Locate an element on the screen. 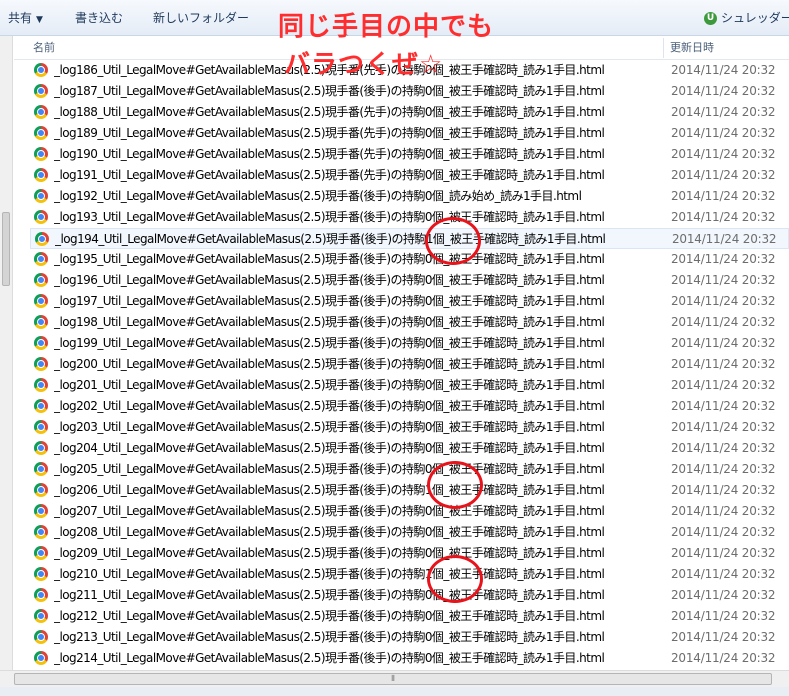 This screenshot has height=696, width=789. name-column-header: 名前 is located at coordinates (44, 48).